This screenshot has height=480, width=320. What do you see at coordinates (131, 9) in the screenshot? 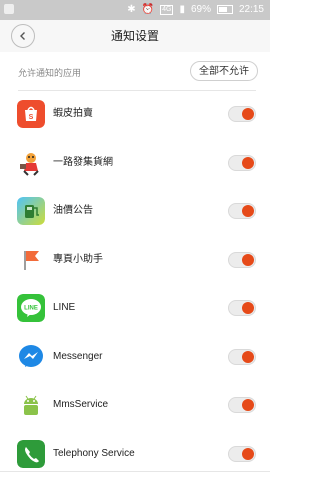
I see `bluetooth-icon: ✱` at bounding box center [131, 9].